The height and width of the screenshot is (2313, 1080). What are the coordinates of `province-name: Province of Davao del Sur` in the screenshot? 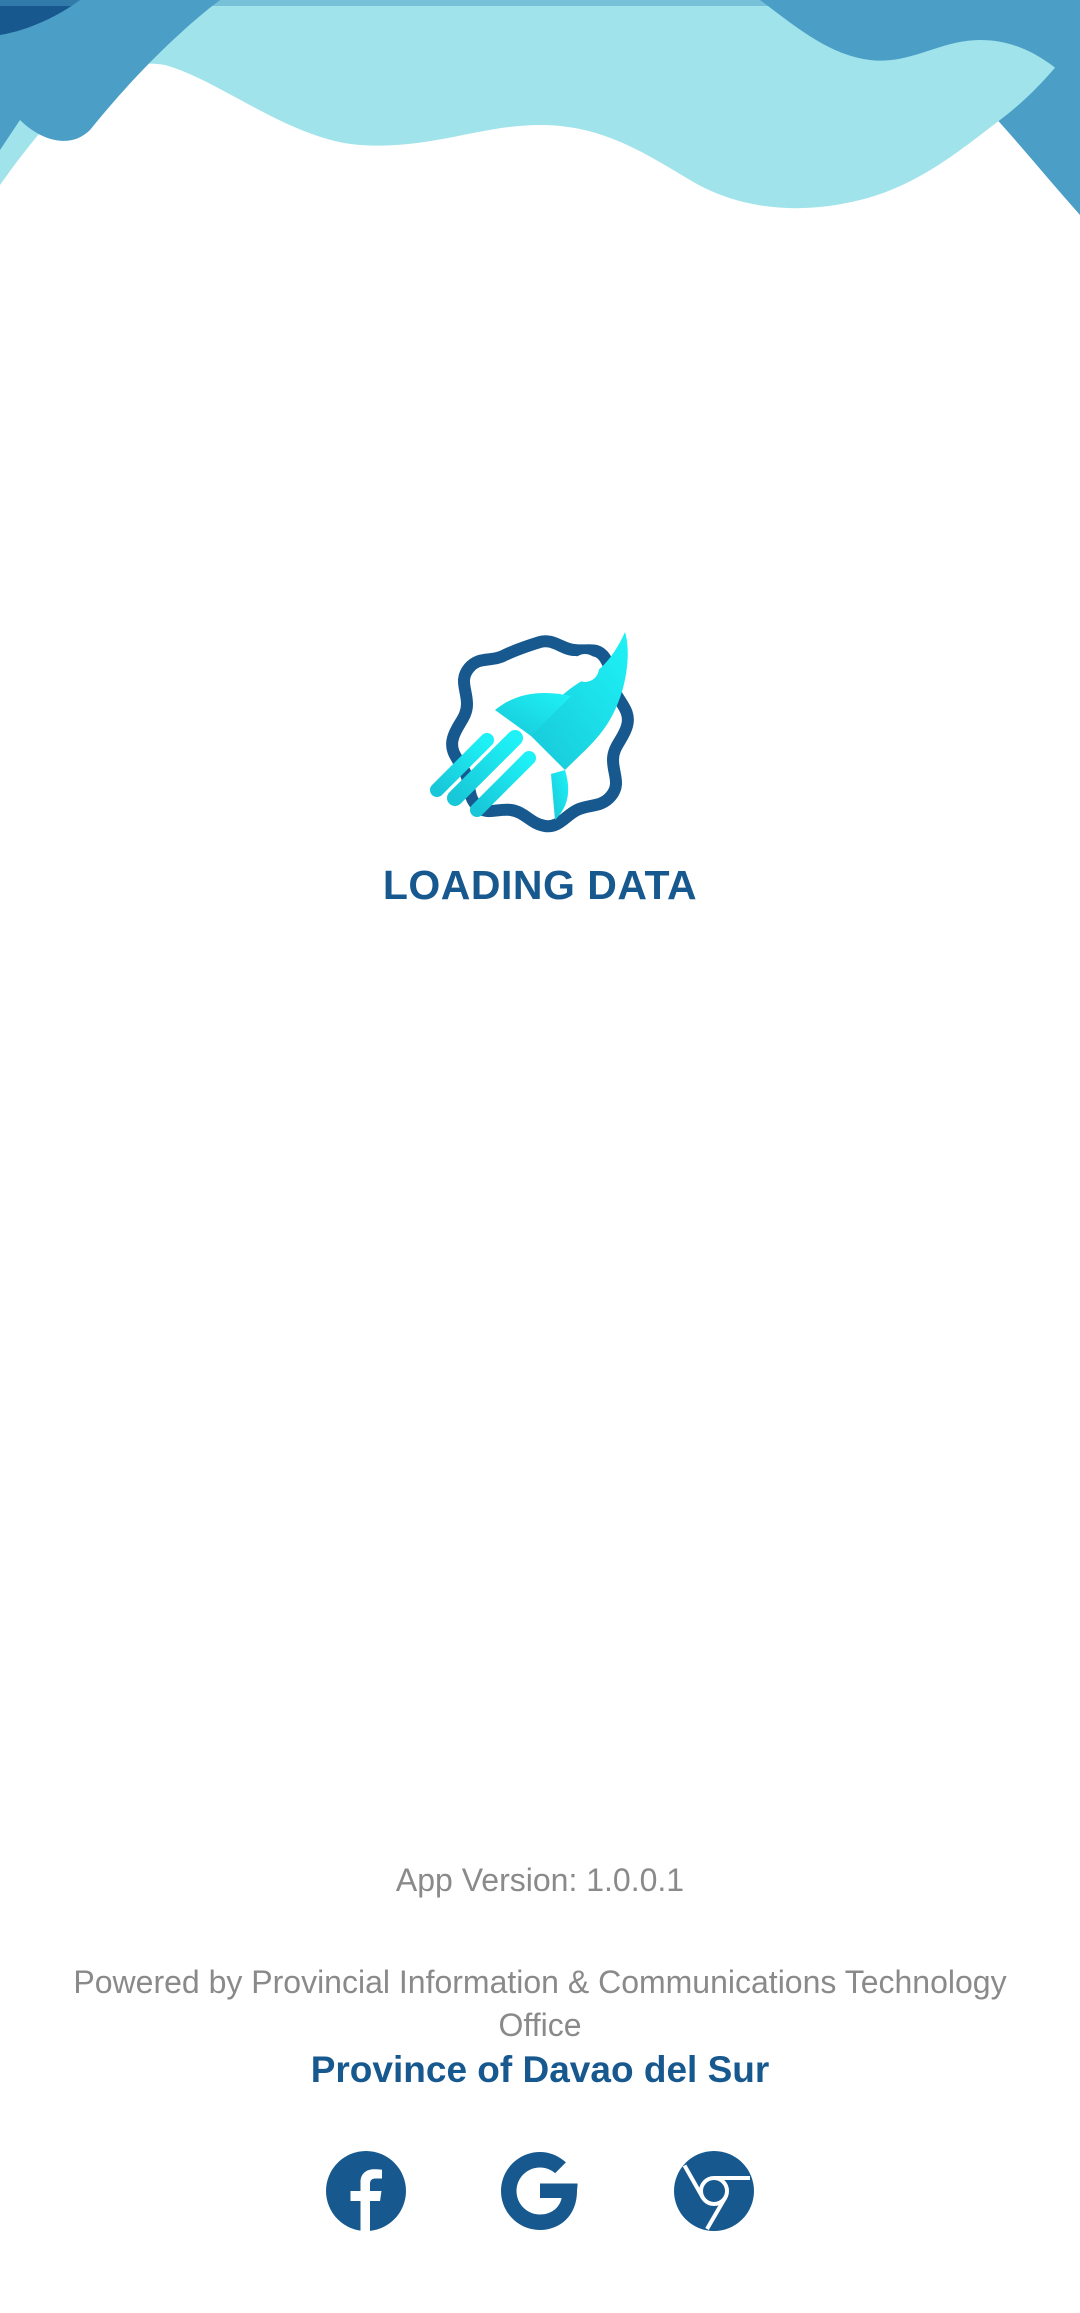 It's located at (540, 2069).